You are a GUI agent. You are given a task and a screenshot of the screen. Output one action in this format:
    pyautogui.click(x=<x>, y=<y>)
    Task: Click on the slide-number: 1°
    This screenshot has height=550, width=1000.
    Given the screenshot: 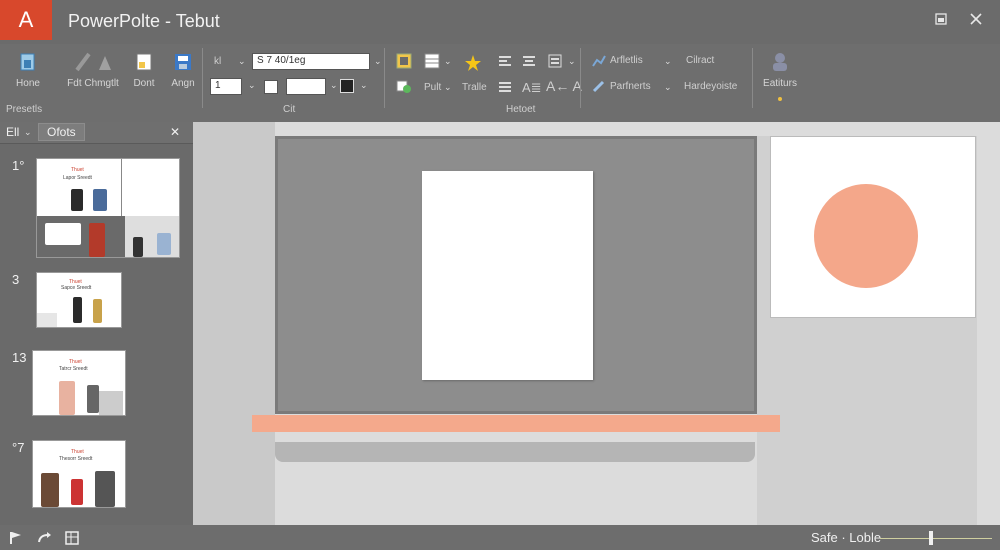 What is the action you would take?
    pyautogui.click(x=18, y=165)
    